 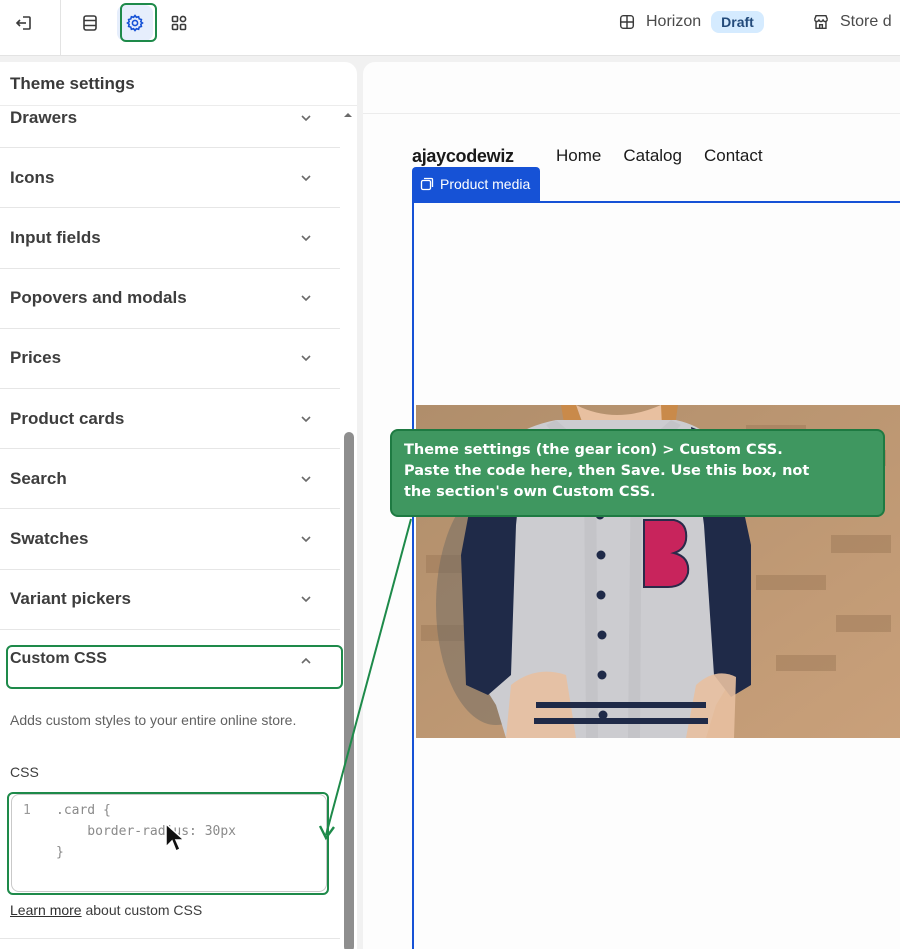 What do you see at coordinates (821, 22) in the screenshot?
I see `store-icon` at bounding box center [821, 22].